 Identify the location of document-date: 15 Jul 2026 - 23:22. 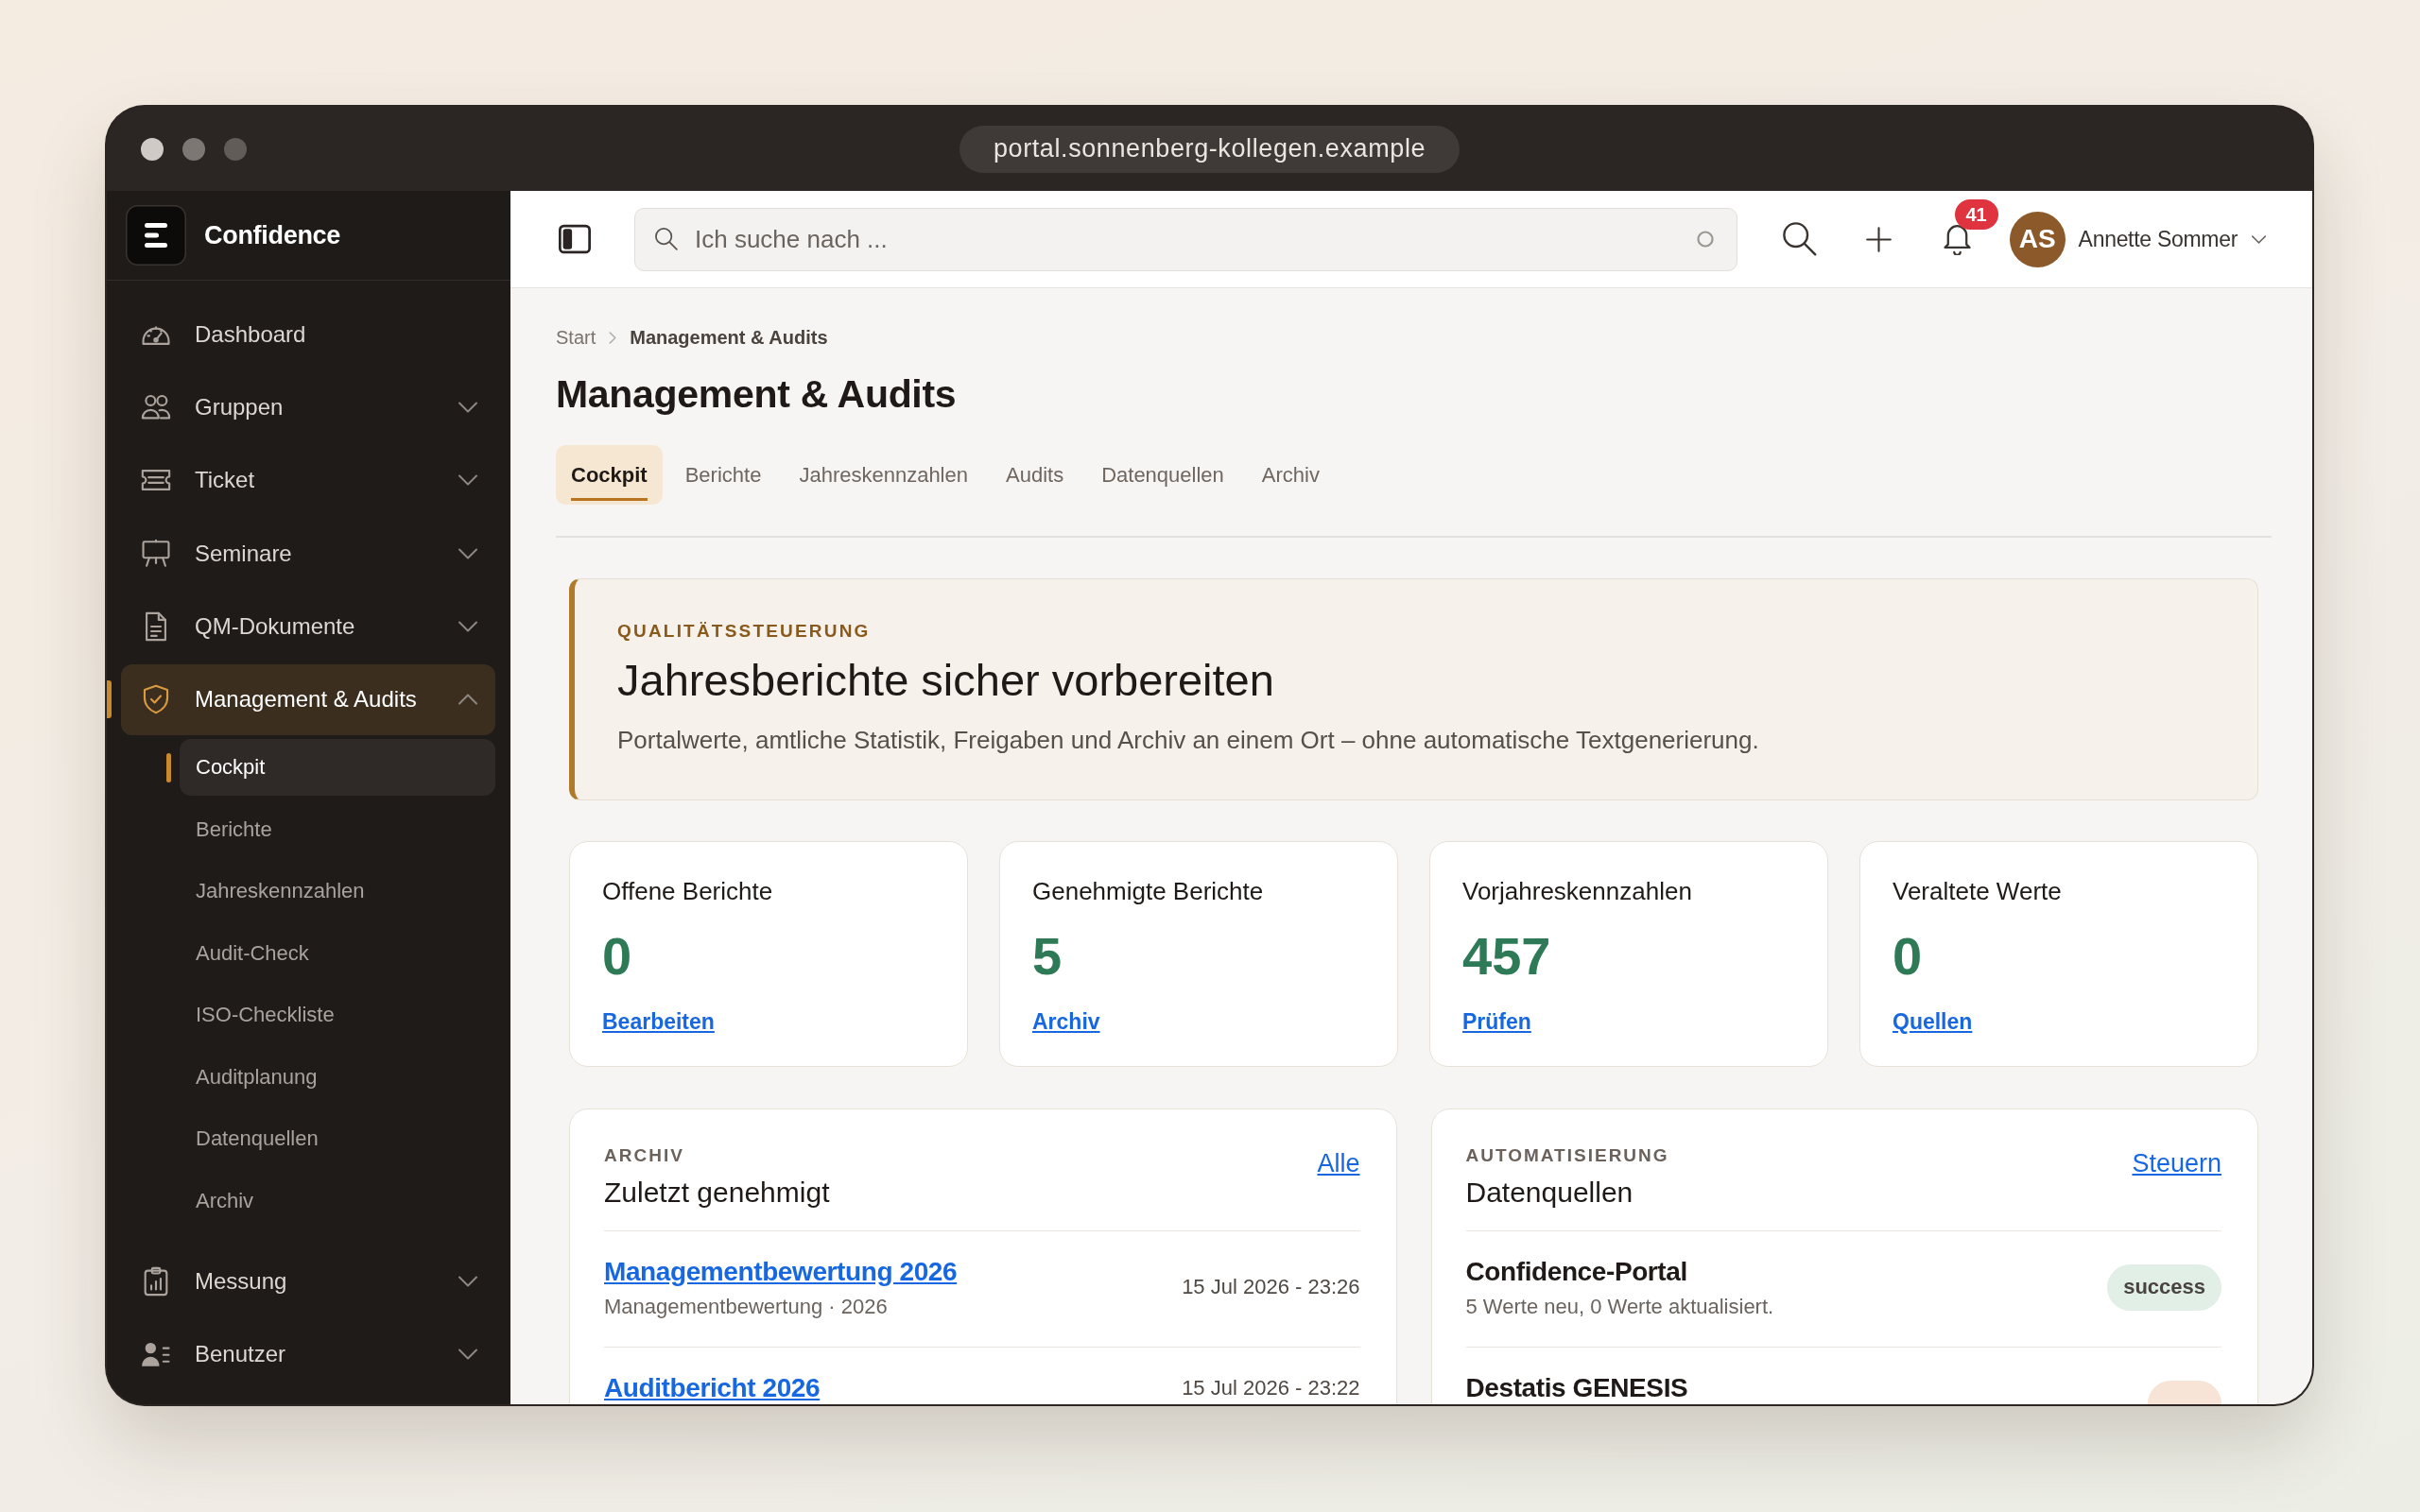
(1271, 1387).